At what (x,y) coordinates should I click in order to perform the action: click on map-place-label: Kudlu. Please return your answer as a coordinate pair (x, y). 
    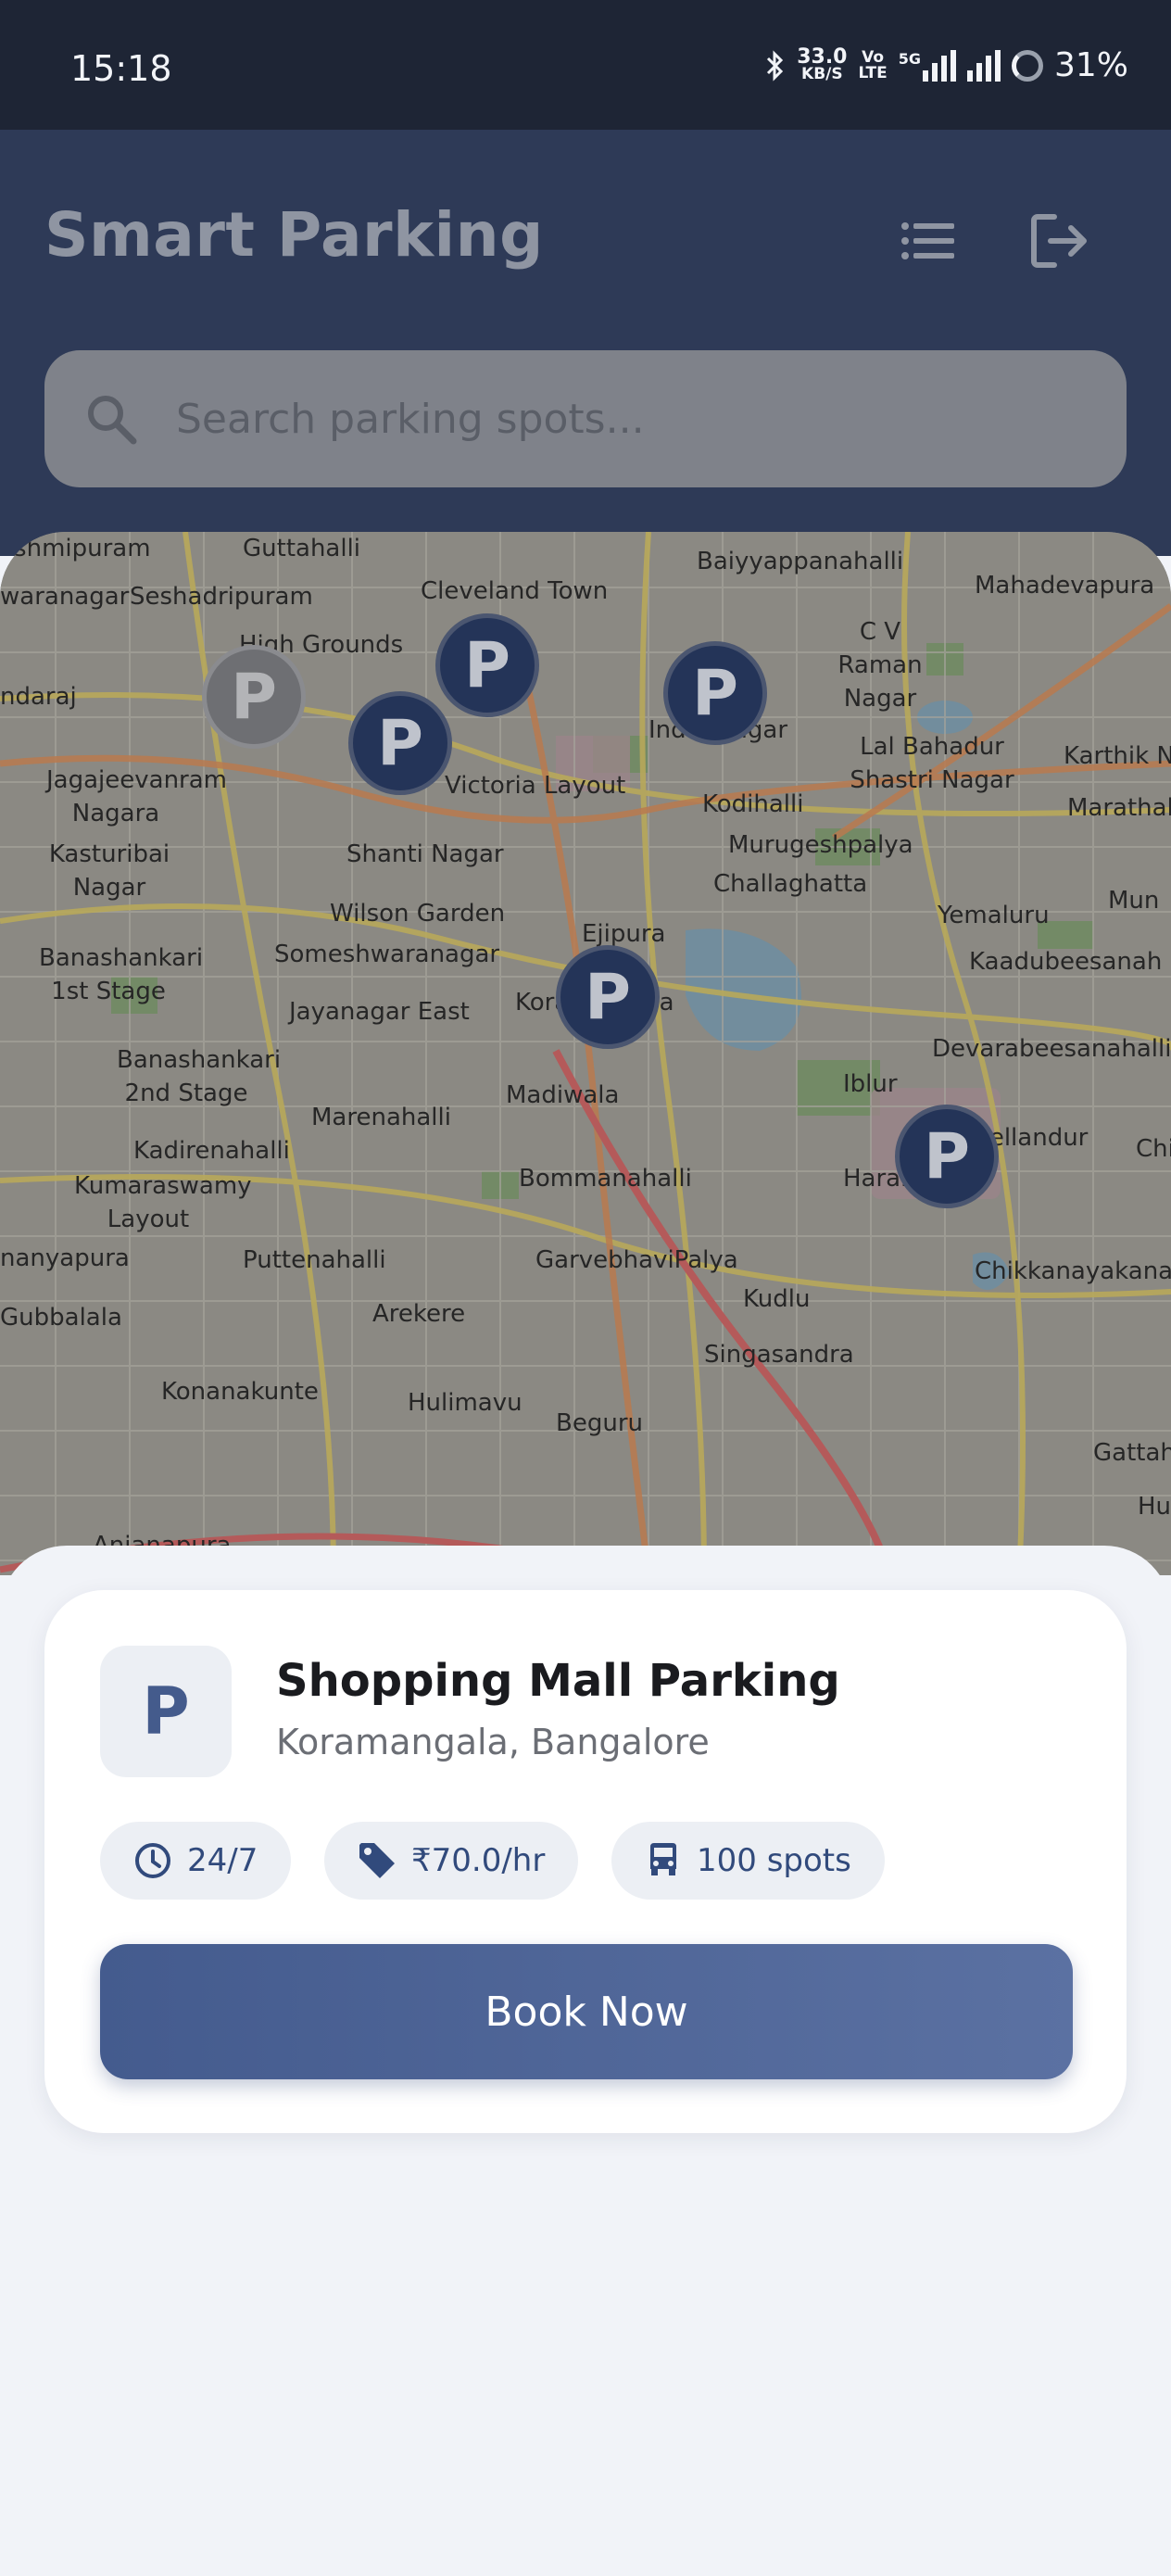
    Looking at the image, I should click on (777, 1299).